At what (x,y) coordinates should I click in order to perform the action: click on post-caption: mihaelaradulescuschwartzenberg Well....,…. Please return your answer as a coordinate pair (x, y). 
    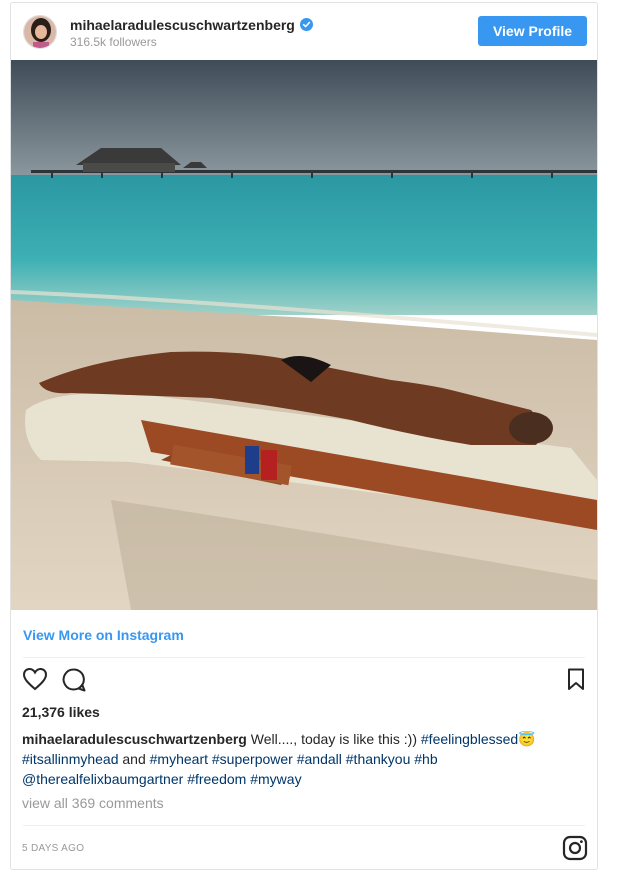
    Looking at the image, I should click on (302, 759).